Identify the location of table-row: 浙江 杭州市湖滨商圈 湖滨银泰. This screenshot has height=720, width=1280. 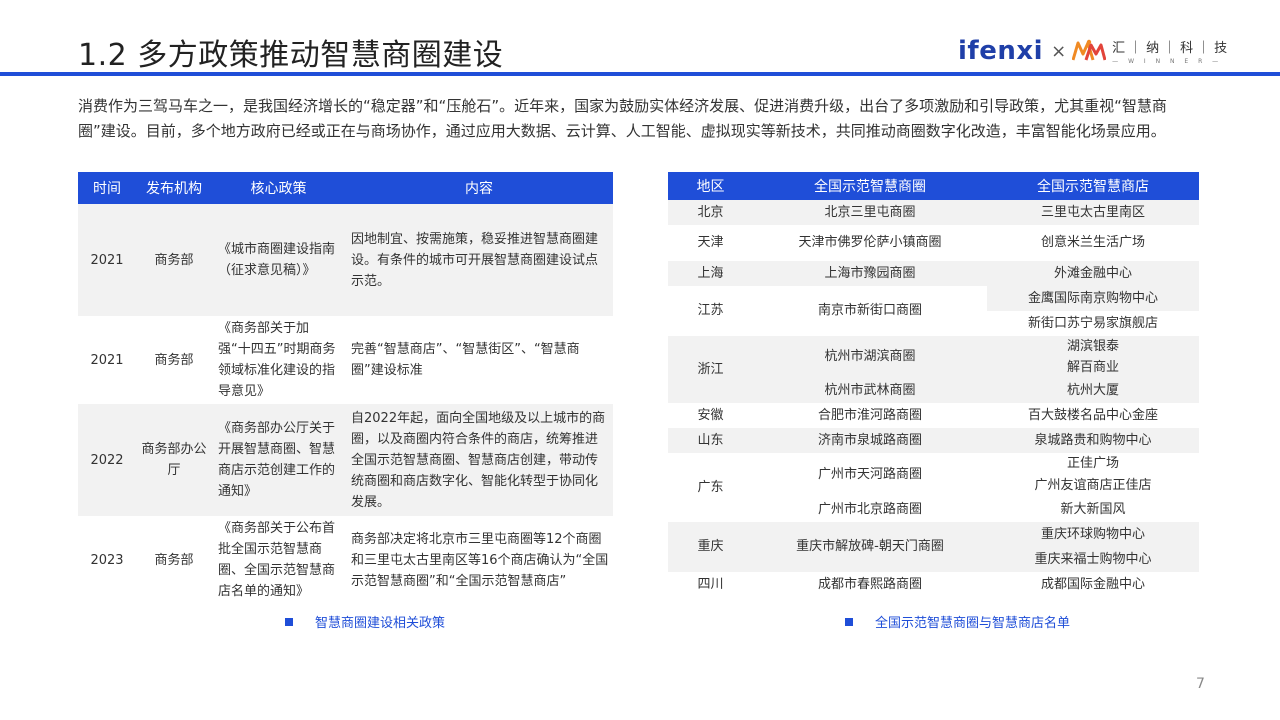
(933, 369).